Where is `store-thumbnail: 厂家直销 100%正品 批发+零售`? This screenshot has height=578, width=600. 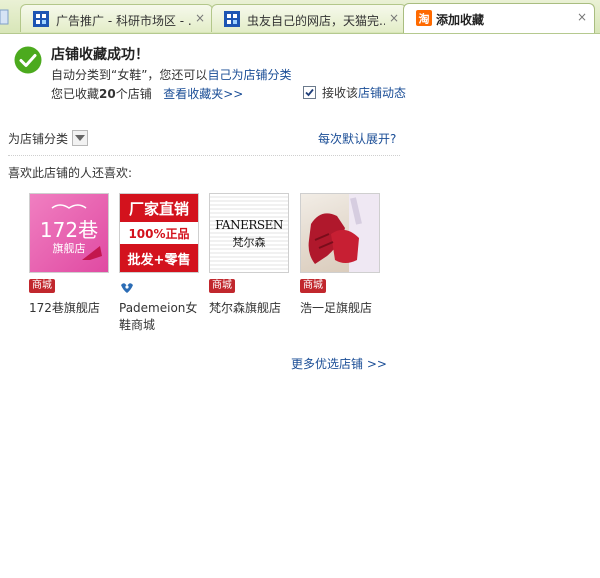 store-thumbnail: 厂家直销 100%正品 批发+零售 is located at coordinates (159, 233).